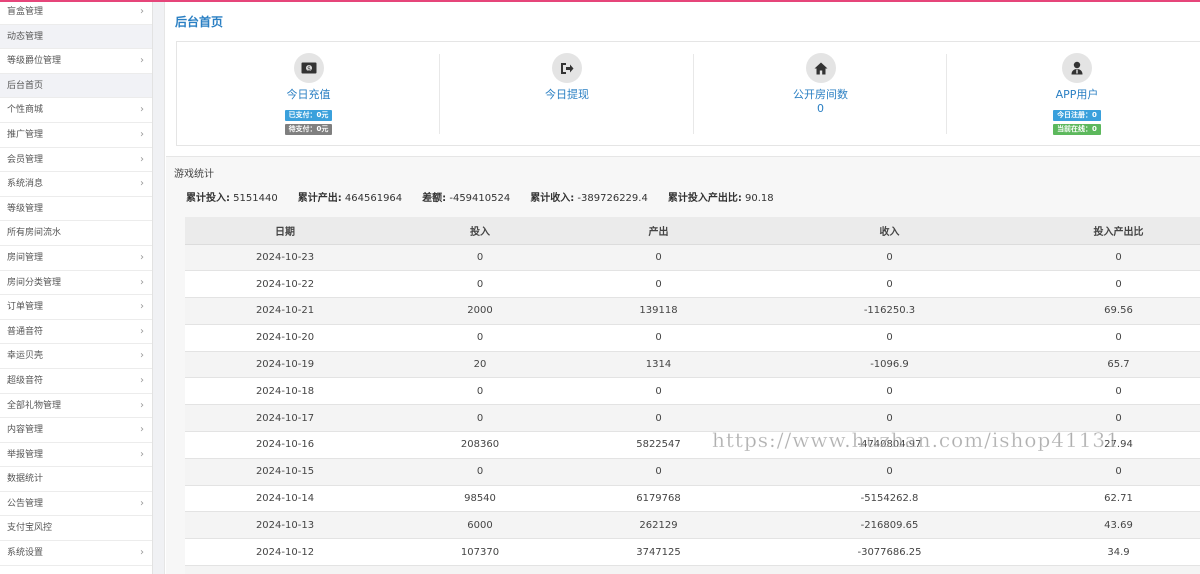  I want to click on summary-item: 累计收入: -389726229.4, so click(589, 198).